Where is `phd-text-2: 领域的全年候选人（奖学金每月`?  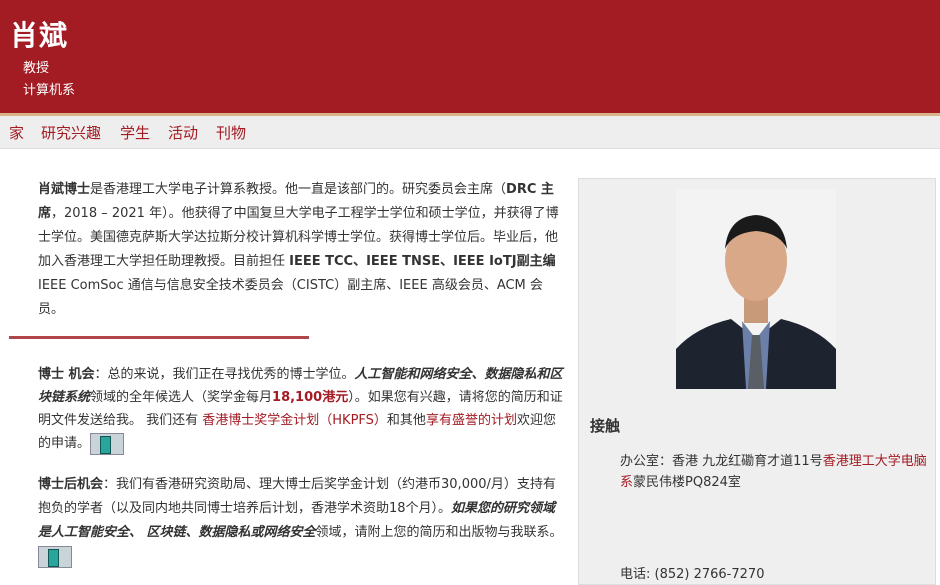 phd-text-2: 领域的全年候选人（奖学金每月 is located at coordinates (181, 397).